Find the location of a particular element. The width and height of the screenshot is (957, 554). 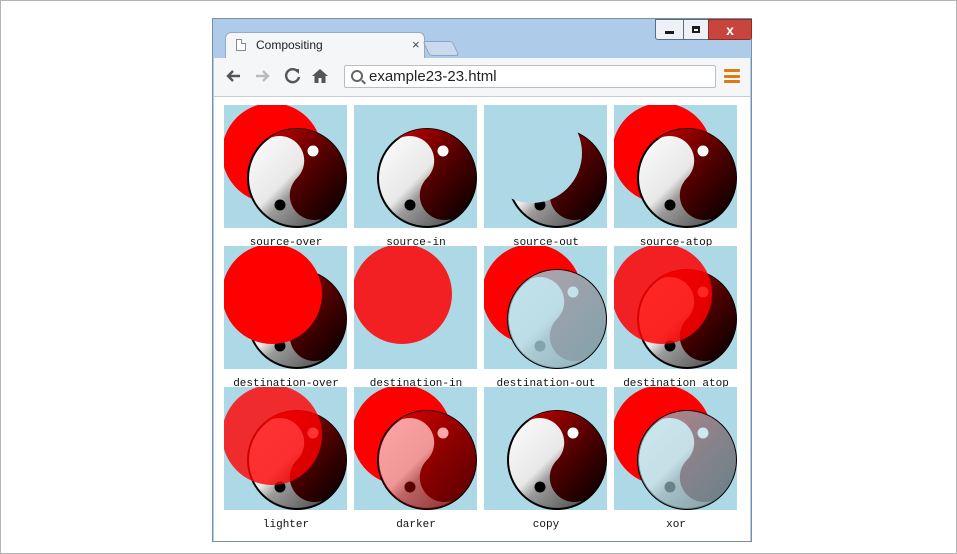

tab-title: Compositing is located at coordinates (289, 45).